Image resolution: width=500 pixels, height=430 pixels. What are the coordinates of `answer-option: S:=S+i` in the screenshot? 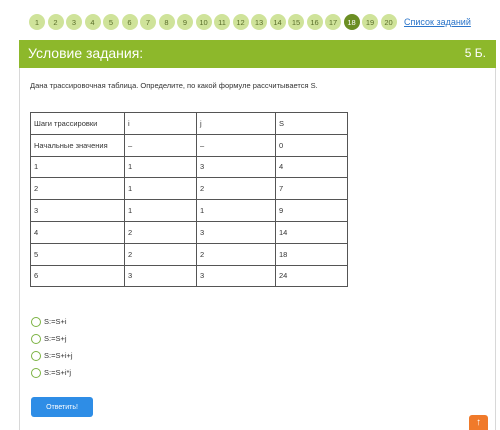 It's located at (52, 321).